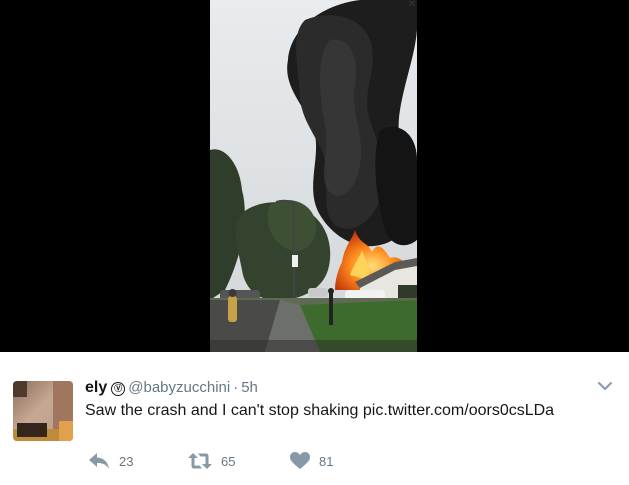 This screenshot has width=629, height=485. What do you see at coordinates (605, 386) in the screenshot?
I see `chevron-down-icon` at bounding box center [605, 386].